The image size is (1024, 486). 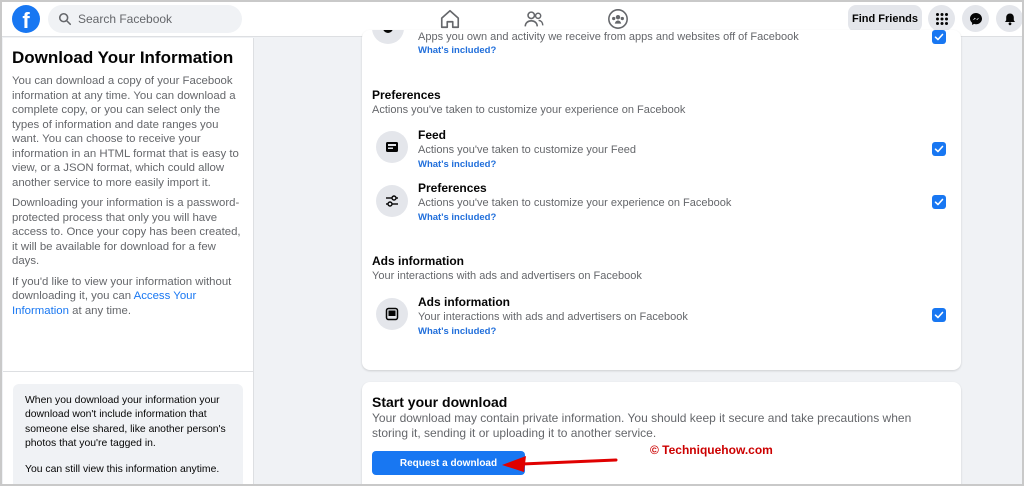 I want to click on divider, so click(x=128, y=371).